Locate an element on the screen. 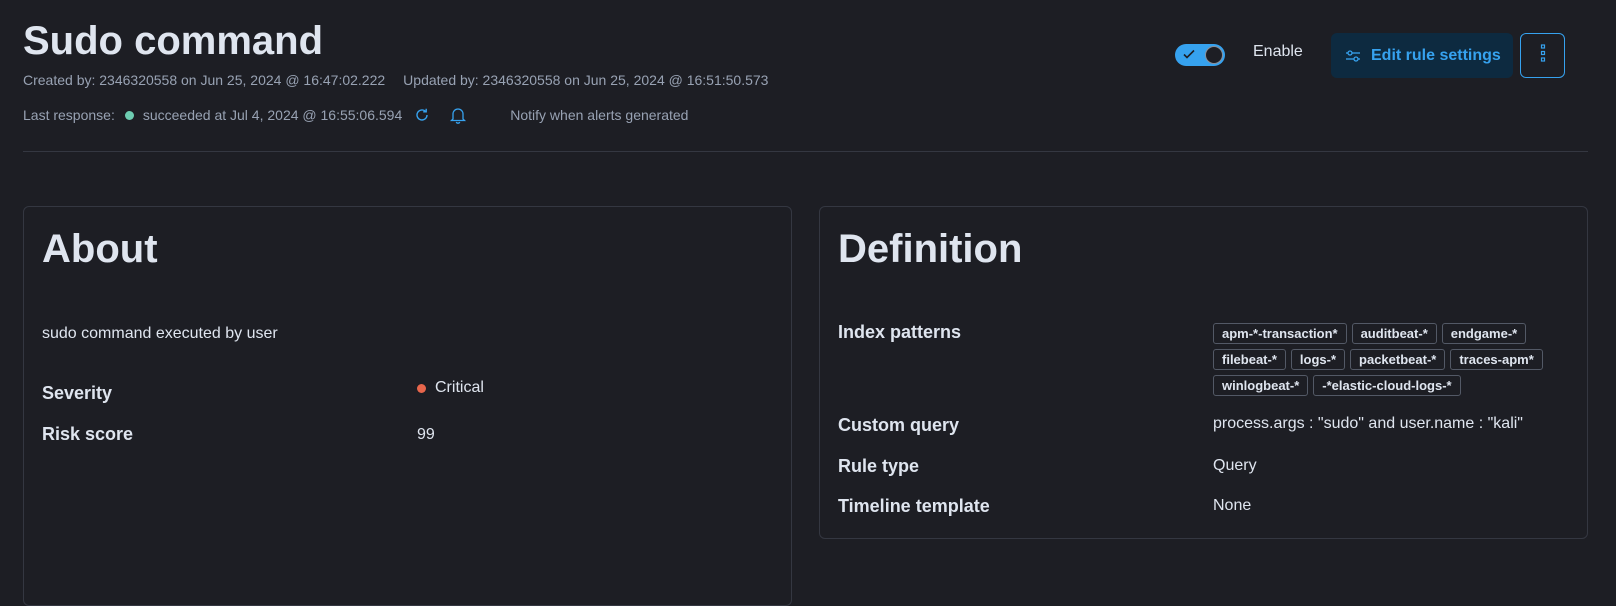 This screenshot has height=606, width=1616. severity-dot-icon is located at coordinates (421, 388).